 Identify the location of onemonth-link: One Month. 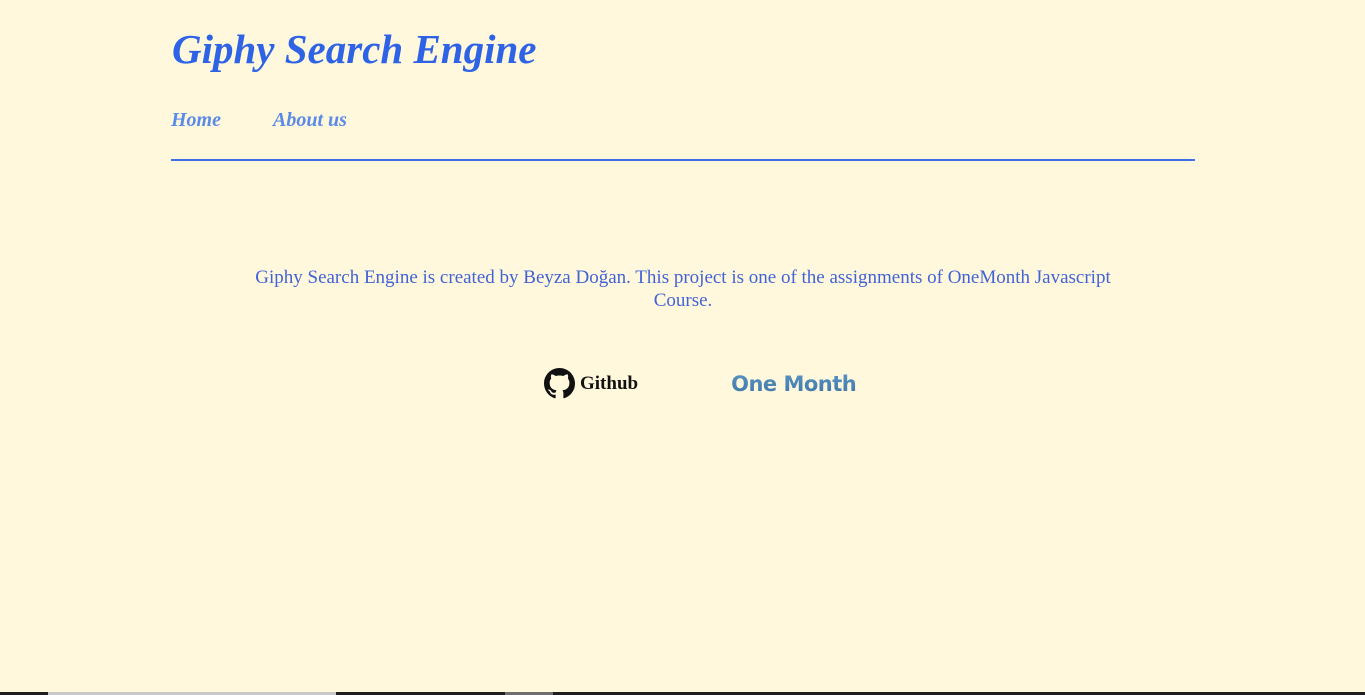
(794, 384).